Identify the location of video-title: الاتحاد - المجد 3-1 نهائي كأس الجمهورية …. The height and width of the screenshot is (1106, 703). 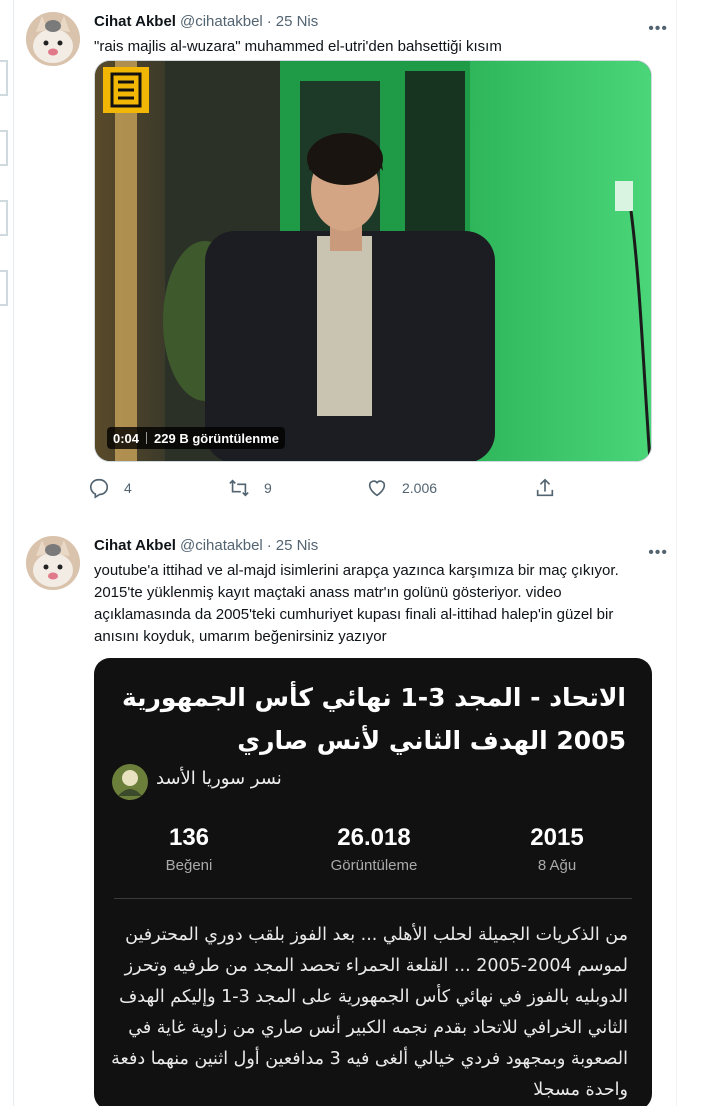
(373, 719).